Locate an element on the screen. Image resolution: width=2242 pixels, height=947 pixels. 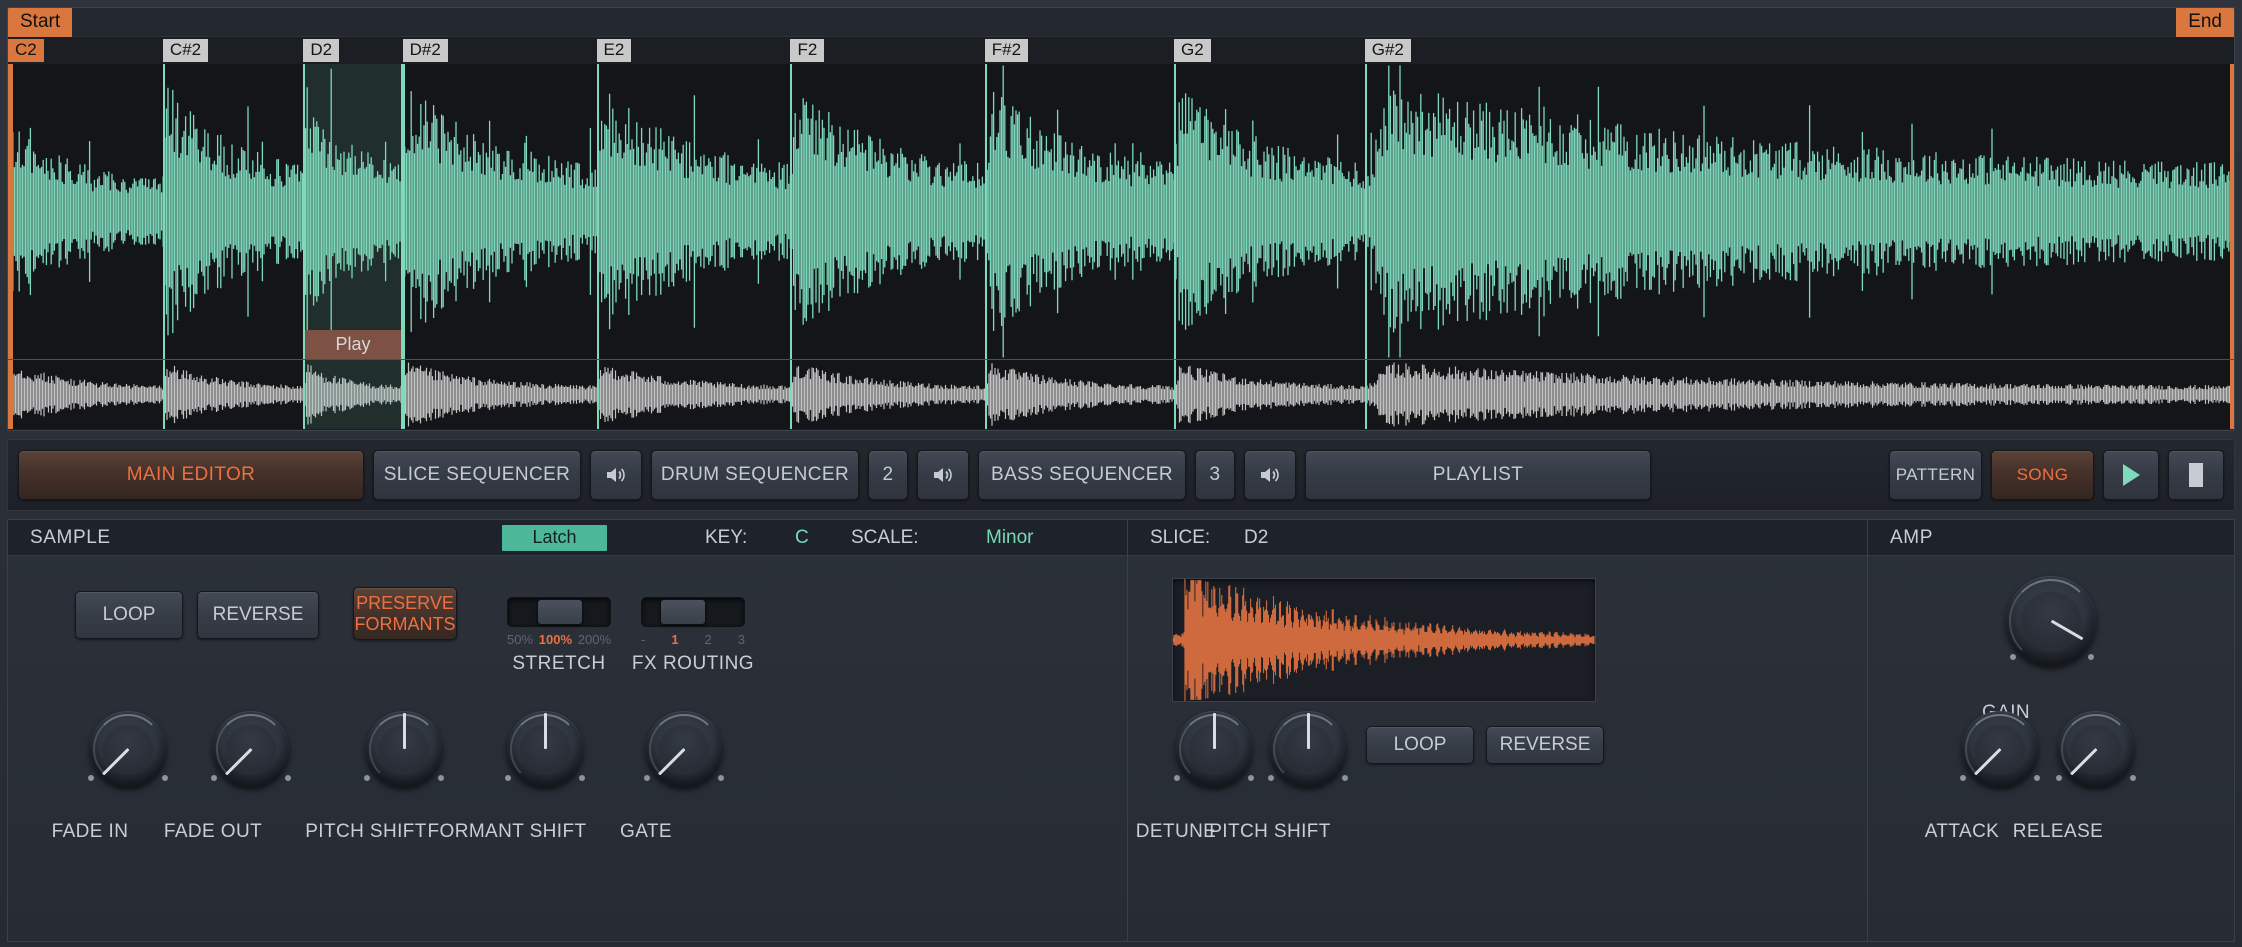
speaker-icon is located at coordinates (943, 475).